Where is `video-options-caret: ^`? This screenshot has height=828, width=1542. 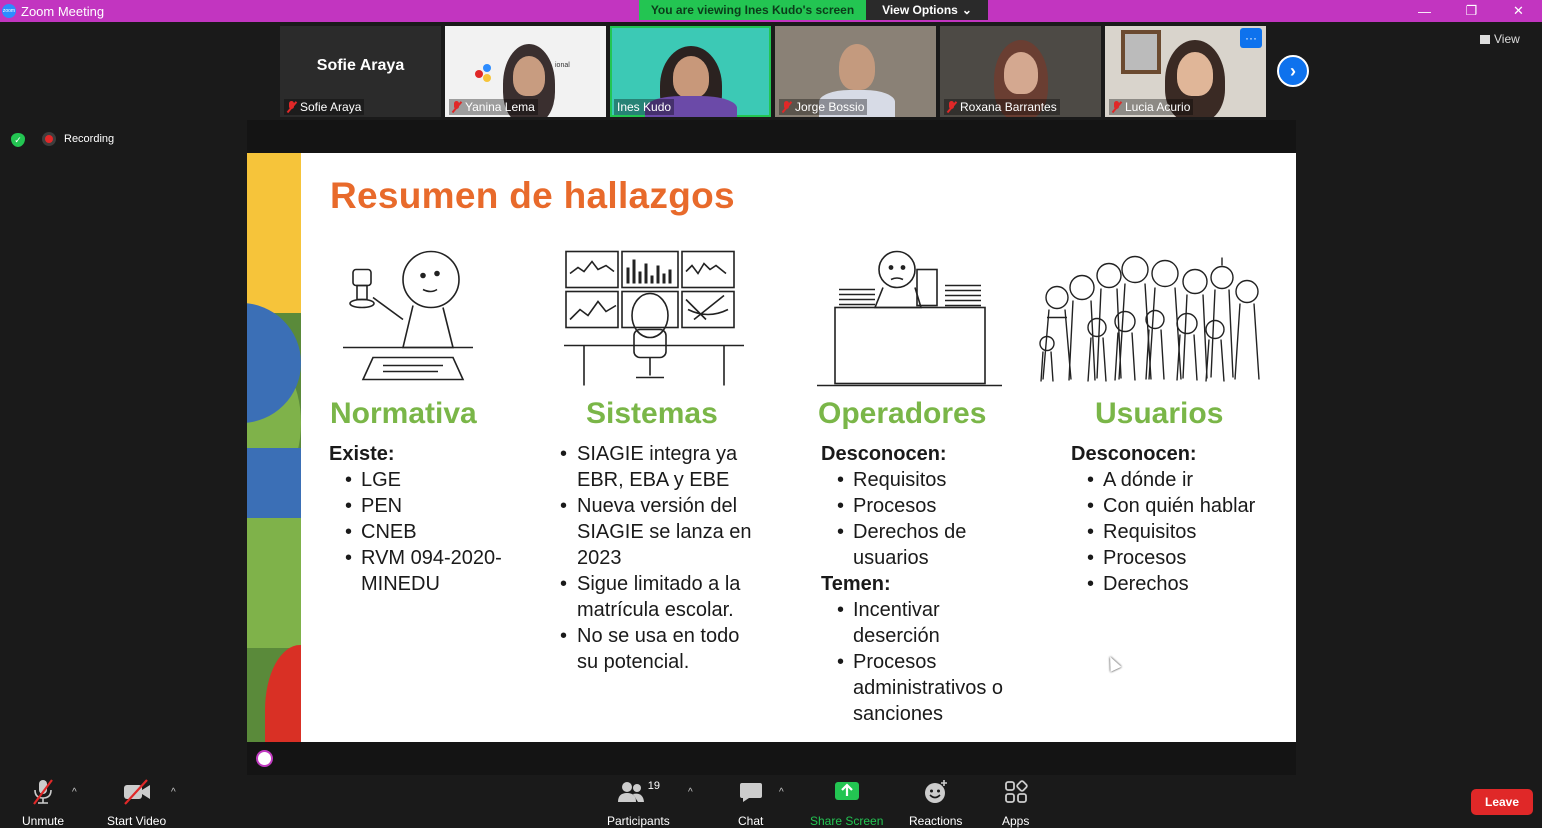 video-options-caret: ^ is located at coordinates (173, 792).